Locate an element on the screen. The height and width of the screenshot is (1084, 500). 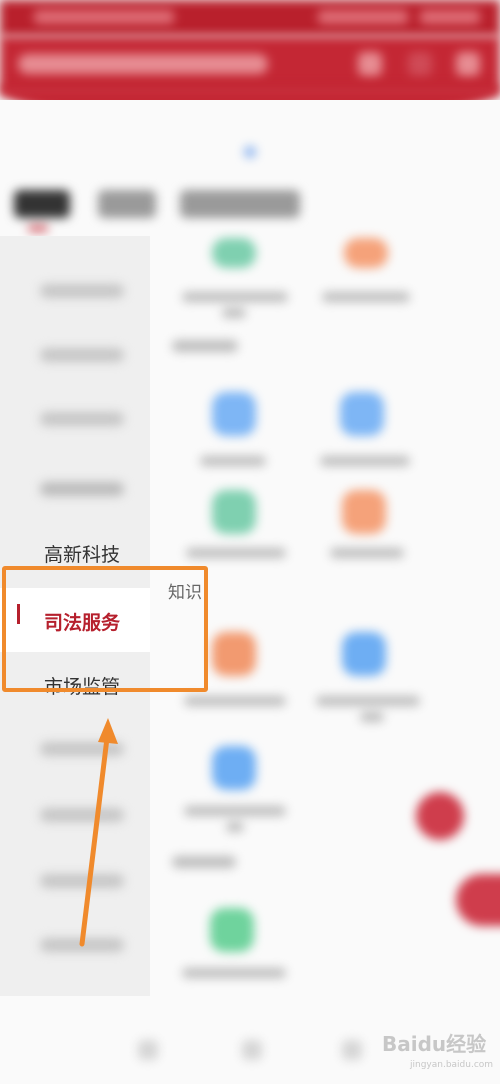
watermark-url: jingyan.baidu.com is located at coordinates (452, 1065).